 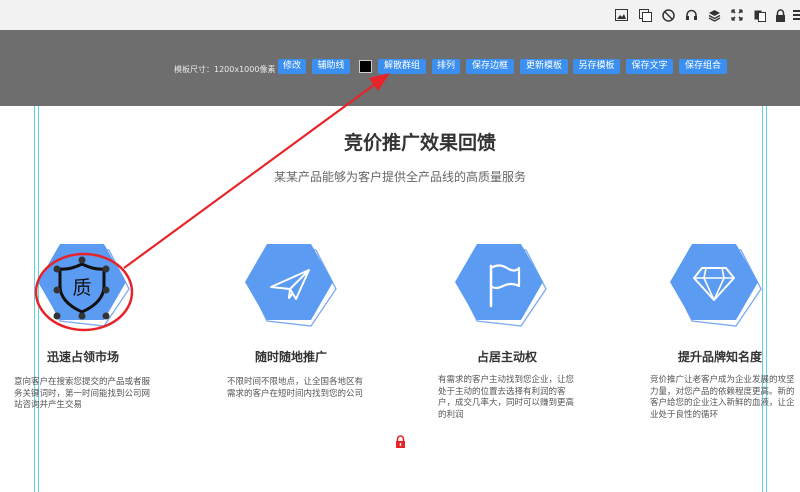 What do you see at coordinates (760, 15) in the screenshot?
I see `paste-icon` at bounding box center [760, 15].